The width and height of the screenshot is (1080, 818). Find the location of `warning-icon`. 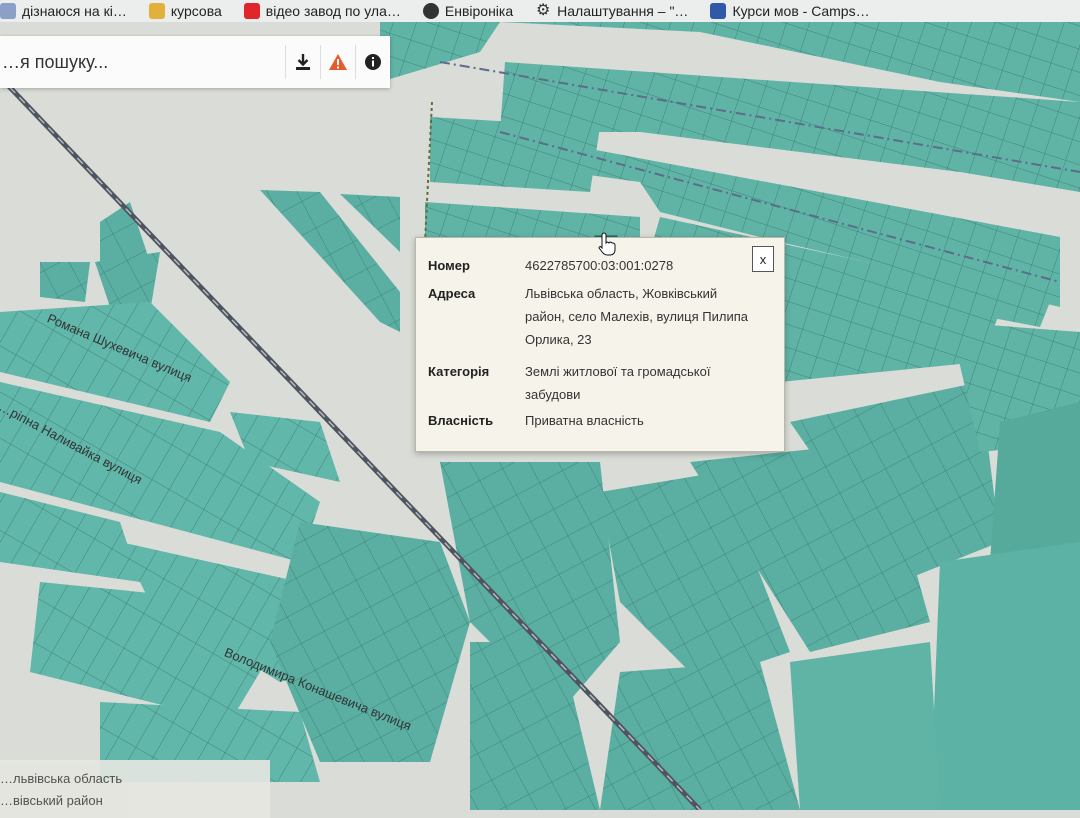

warning-icon is located at coordinates (338, 62).